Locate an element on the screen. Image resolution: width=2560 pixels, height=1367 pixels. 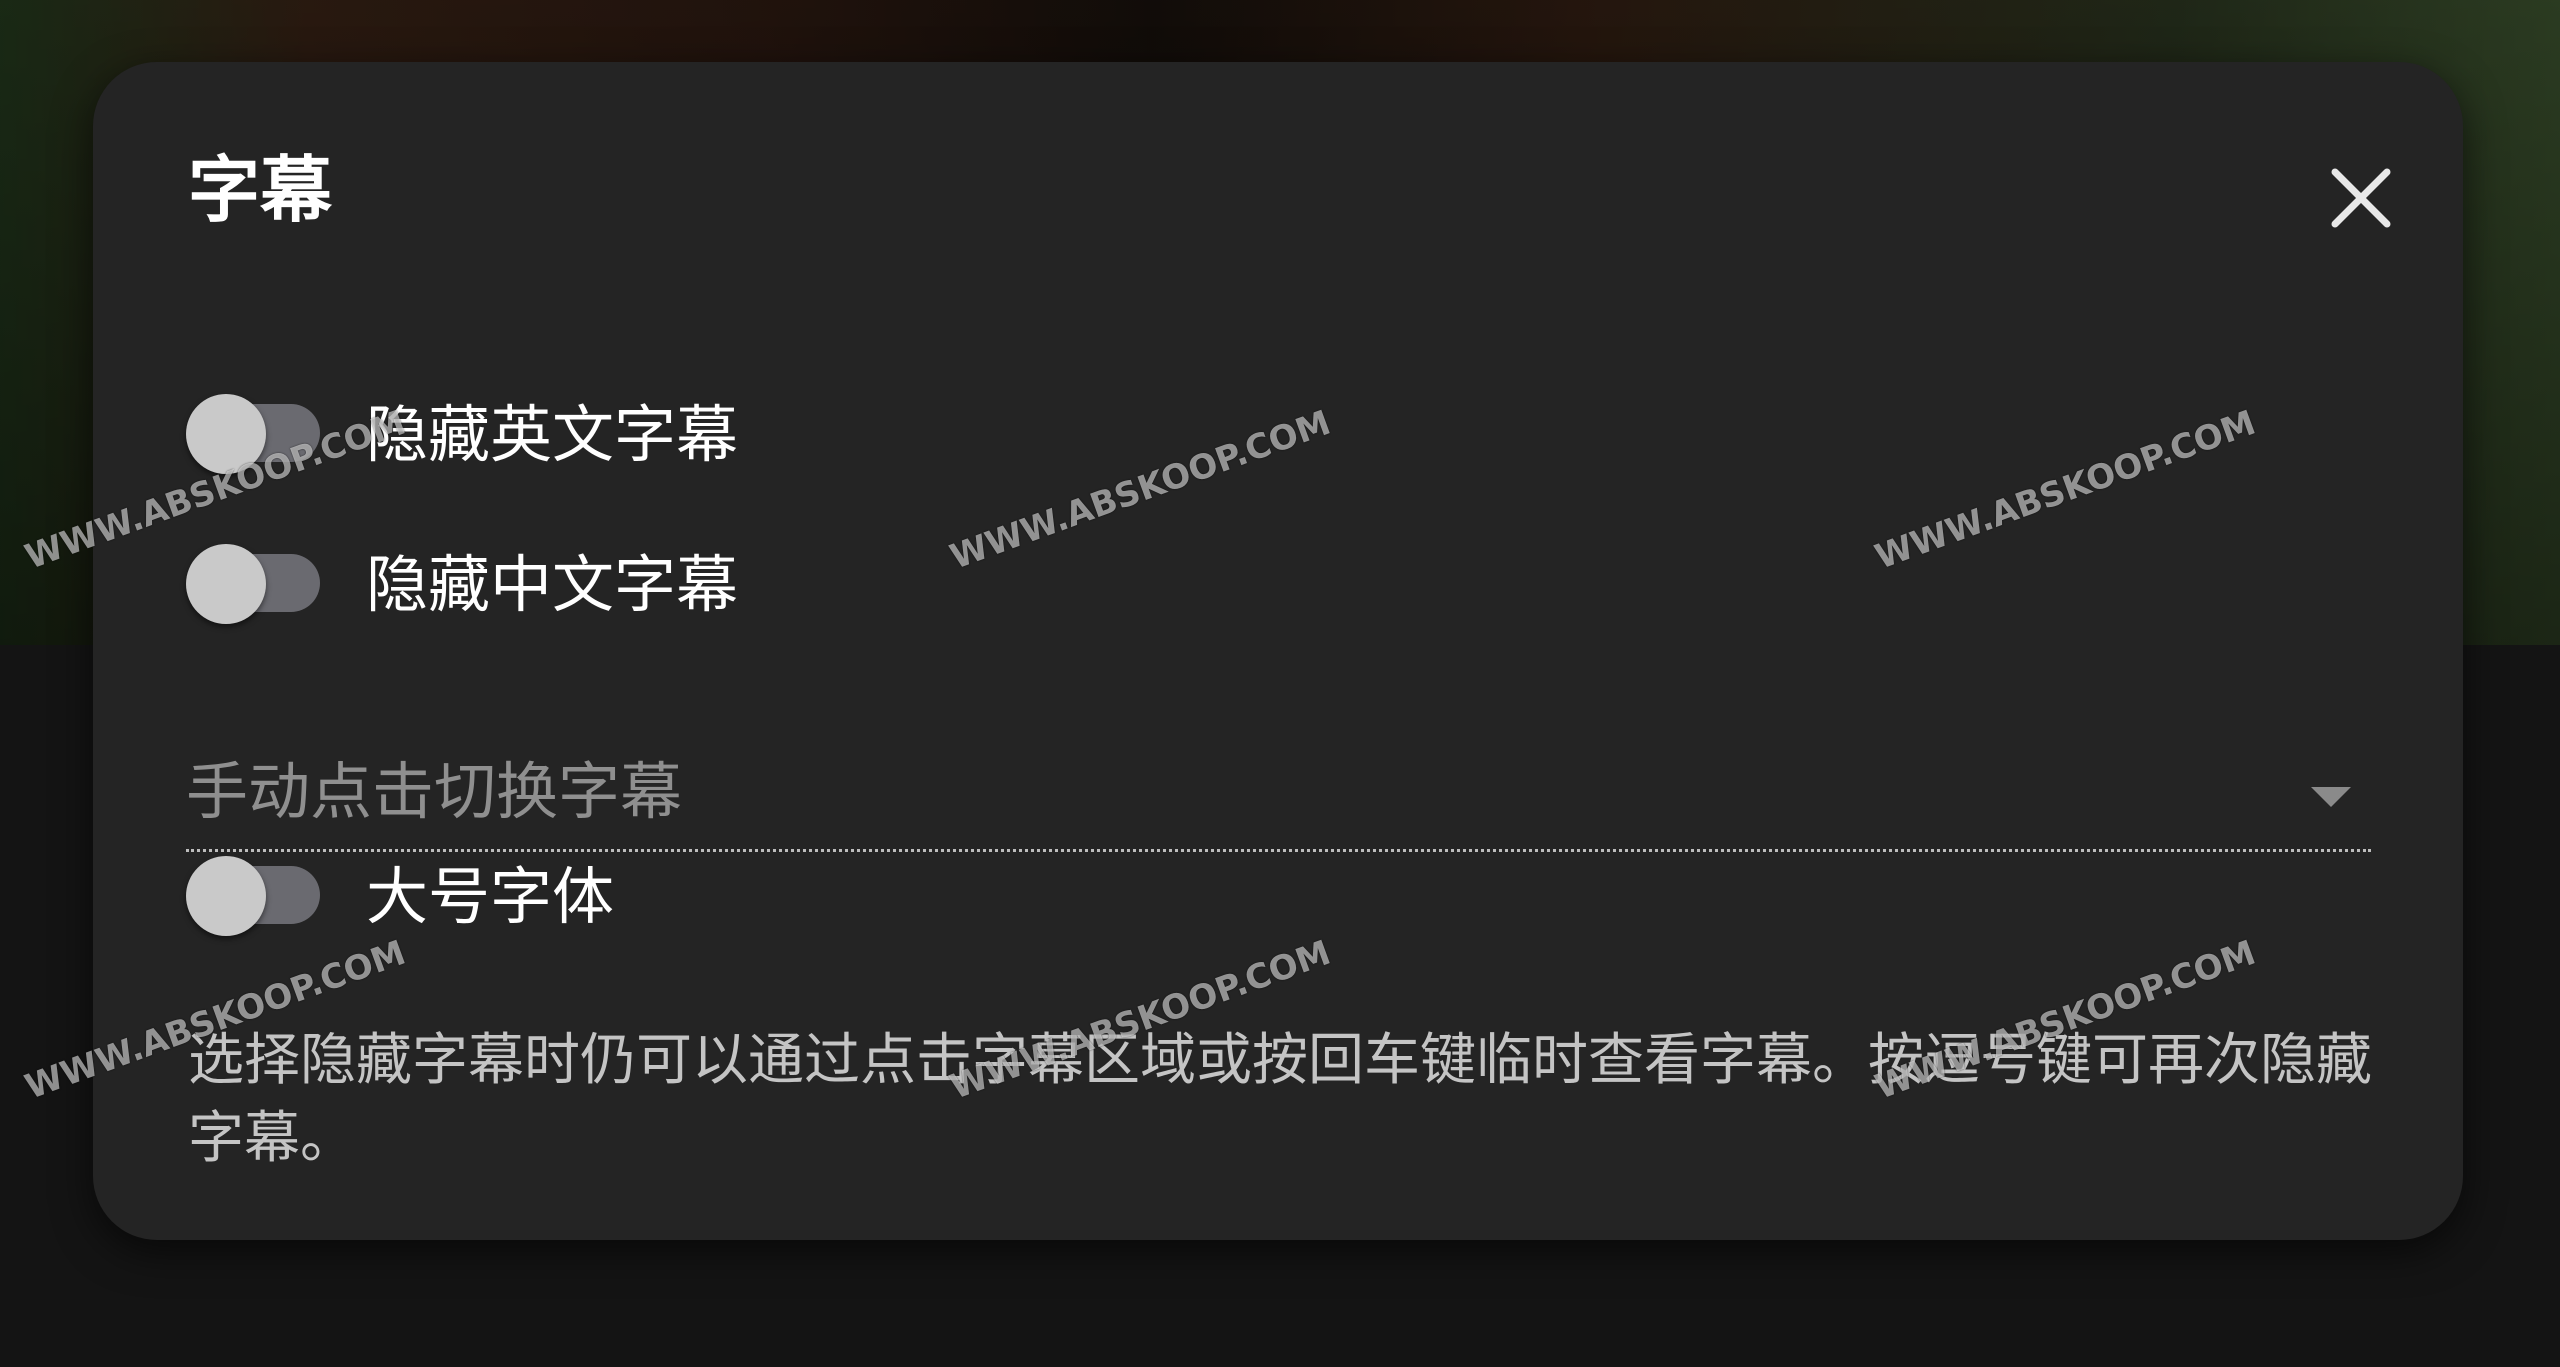
hide-chinese-subtitle-label: 隐藏中文字幕 is located at coordinates (552, 585).